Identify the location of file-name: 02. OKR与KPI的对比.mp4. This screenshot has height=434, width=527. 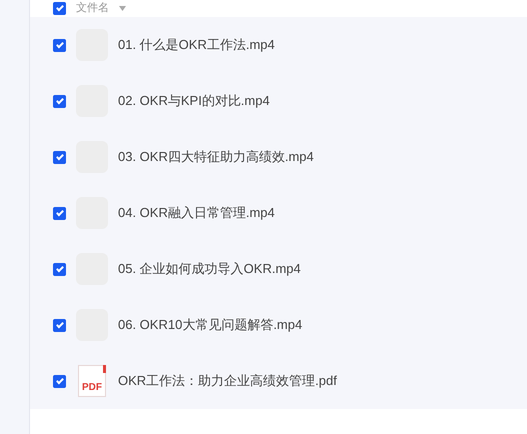
(194, 101).